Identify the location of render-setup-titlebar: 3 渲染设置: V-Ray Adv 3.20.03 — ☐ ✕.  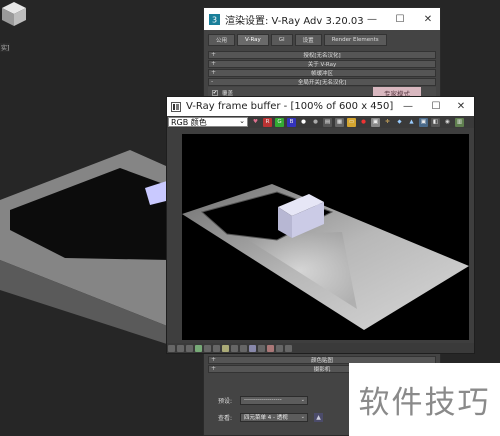
(322, 19).